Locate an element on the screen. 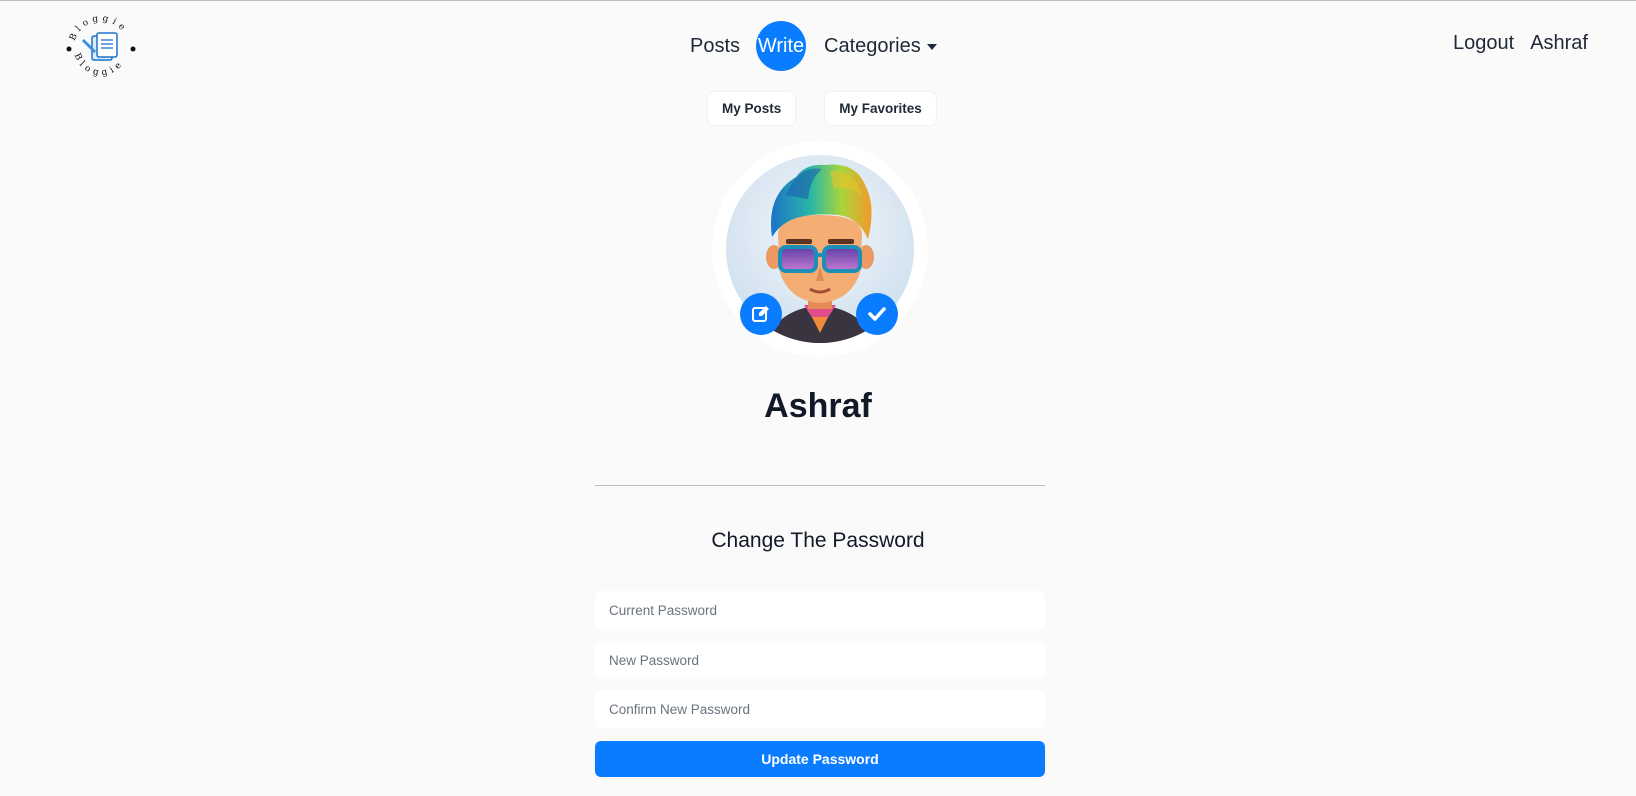  edit-avatar-button is located at coordinates (761, 314).